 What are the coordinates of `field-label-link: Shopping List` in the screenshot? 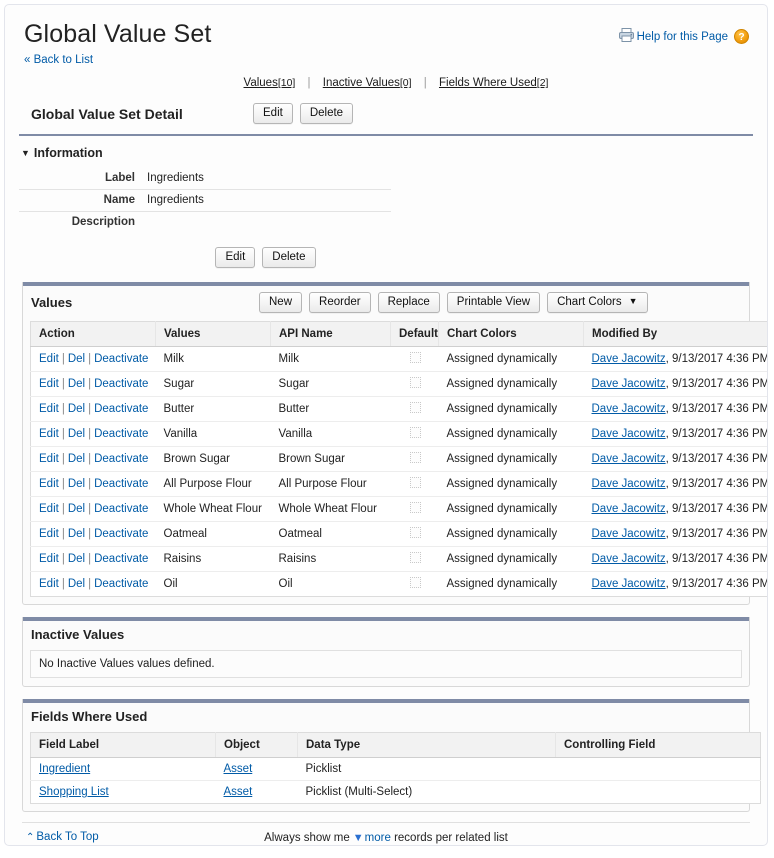 It's located at (74, 792).